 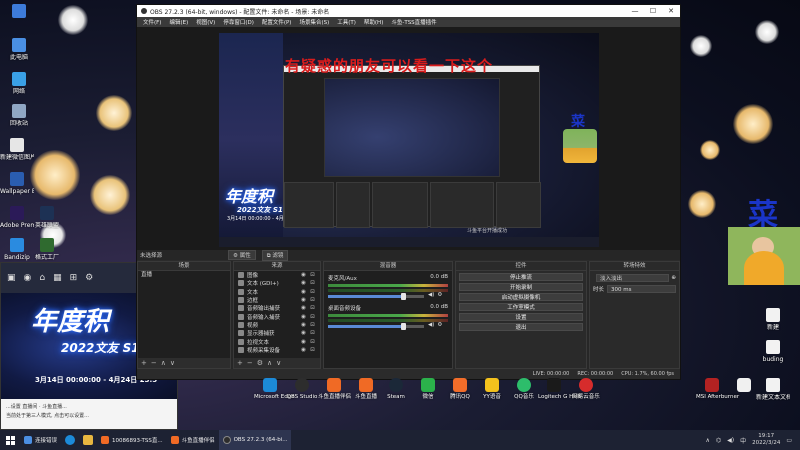 I want to click on desktop-icon-wechat: 微信, so click(x=428, y=389).